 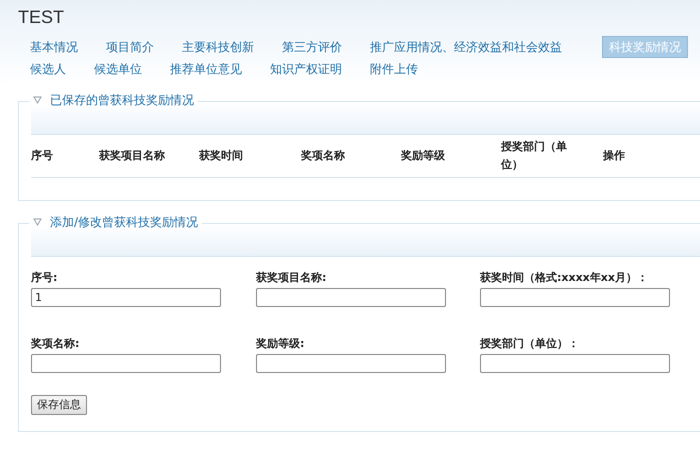 What do you see at coordinates (306, 69) in the screenshot?
I see `tab: 知识产权证明` at bounding box center [306, 69].